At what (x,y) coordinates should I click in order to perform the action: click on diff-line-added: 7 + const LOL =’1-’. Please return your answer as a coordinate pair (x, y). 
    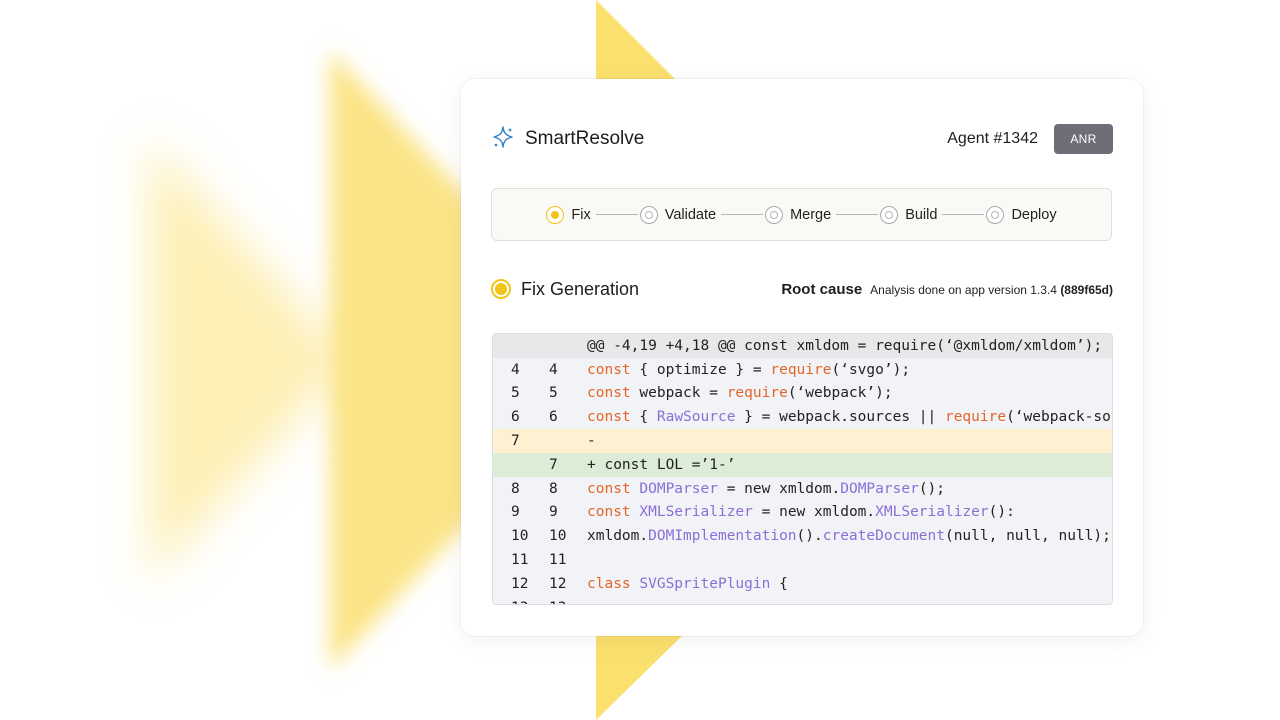
    Looking at the image, I should click on (802, 464).